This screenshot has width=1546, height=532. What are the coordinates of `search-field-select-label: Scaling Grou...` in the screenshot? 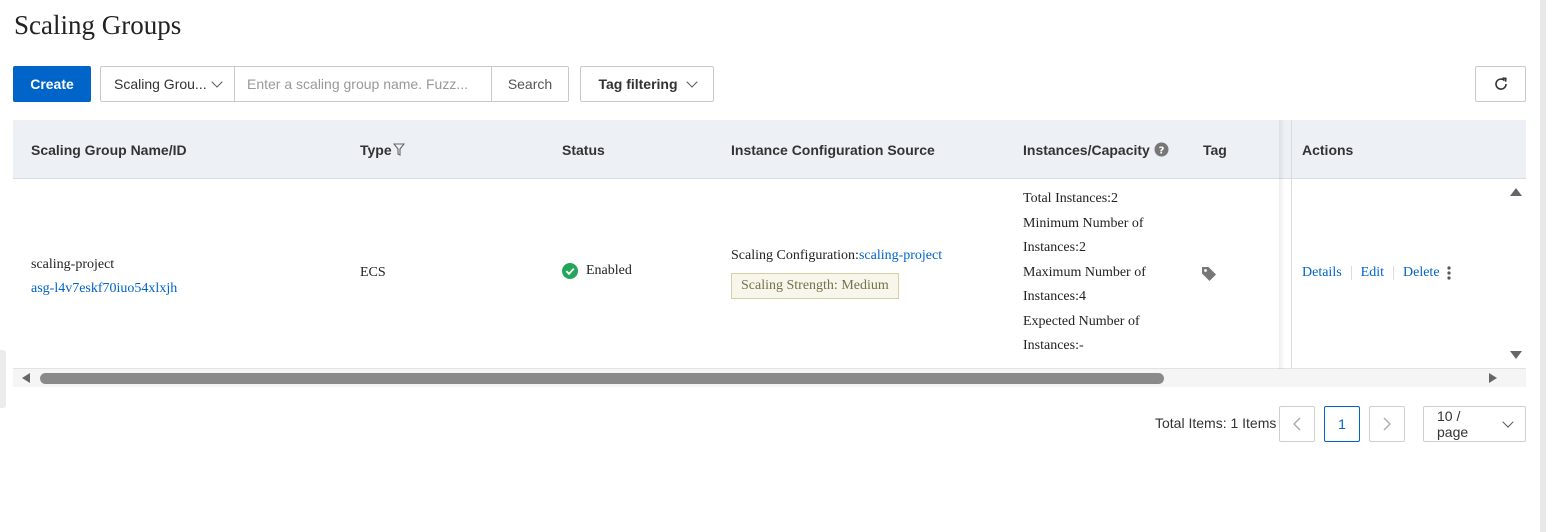 It's located at (160, 84).